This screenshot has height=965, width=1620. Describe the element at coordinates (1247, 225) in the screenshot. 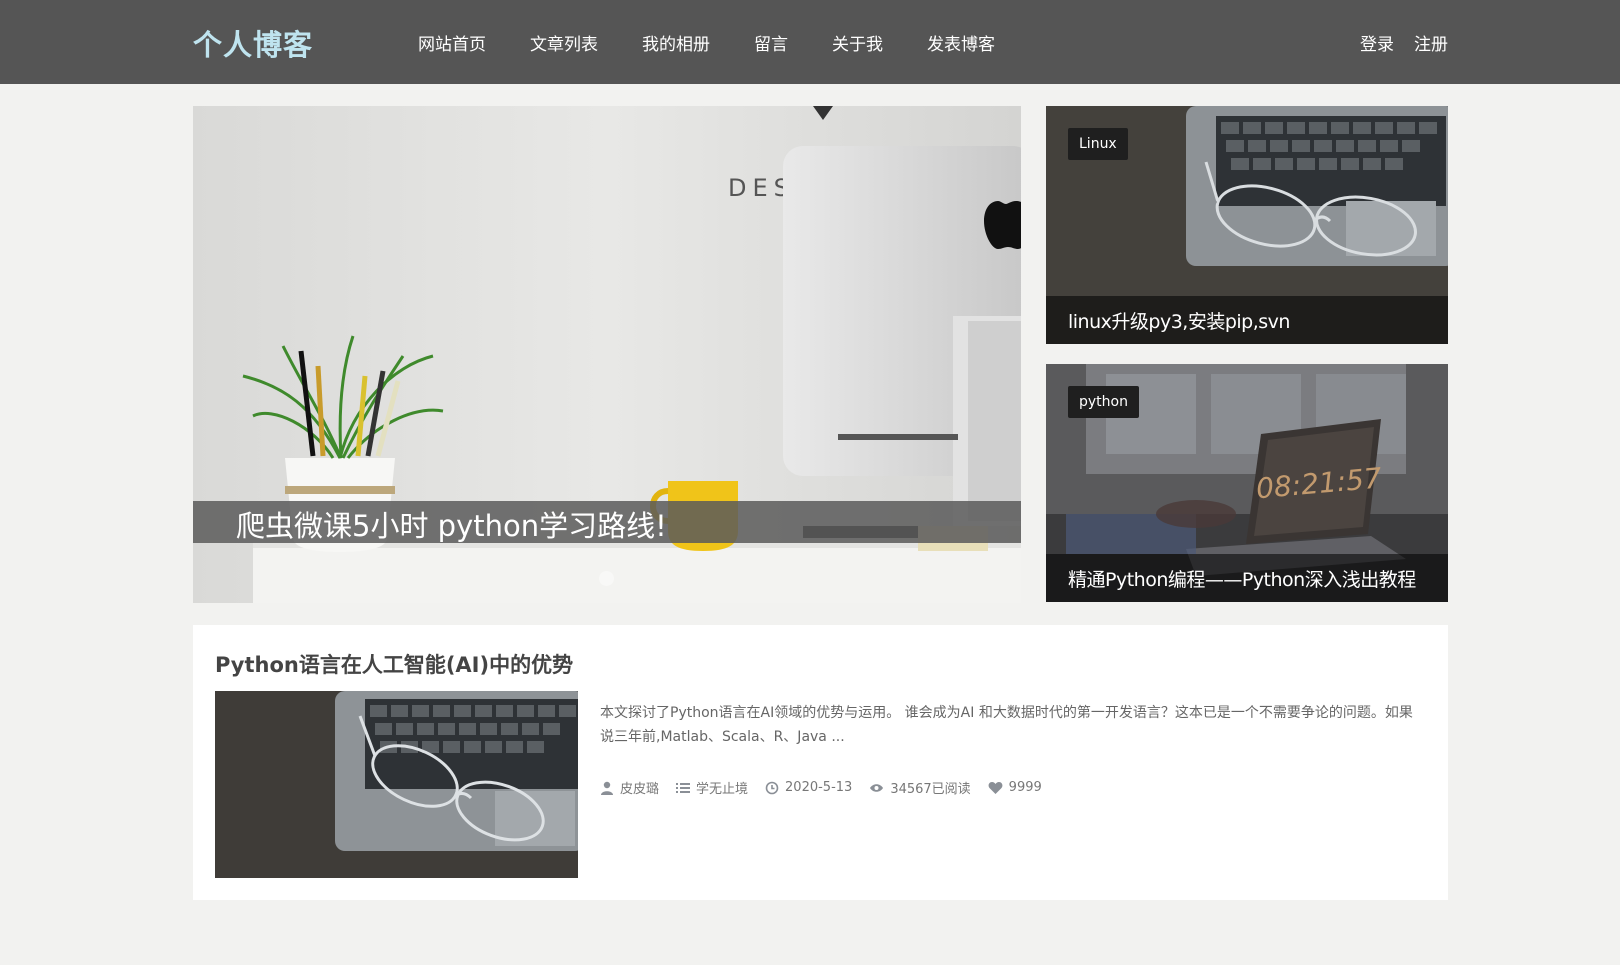

I see `featured-card-linux: Linux linux升级py3,安装pip,svn` at that location.